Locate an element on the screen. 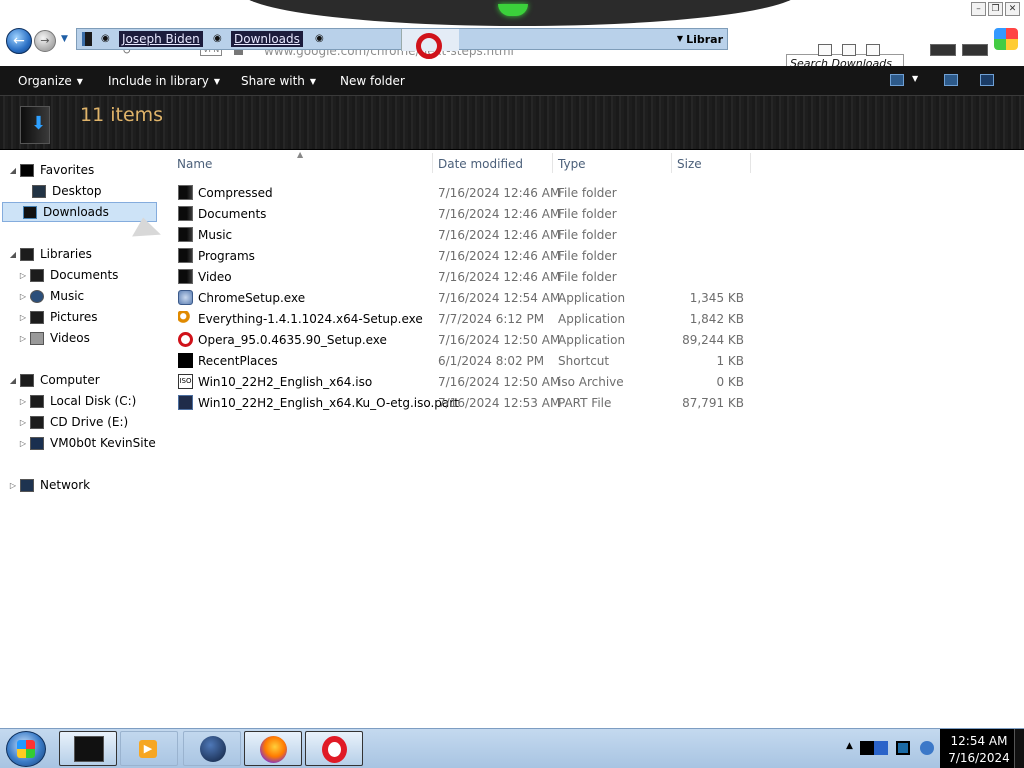  clock-date: 7/16/2024 is located at coordinates (979, 758).